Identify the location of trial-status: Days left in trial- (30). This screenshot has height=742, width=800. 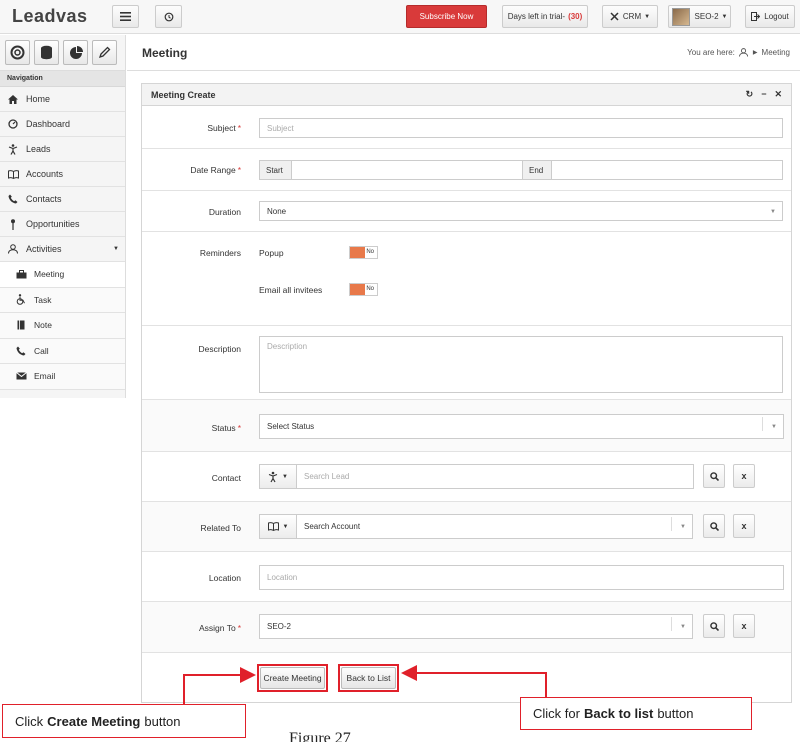
(545, 16).